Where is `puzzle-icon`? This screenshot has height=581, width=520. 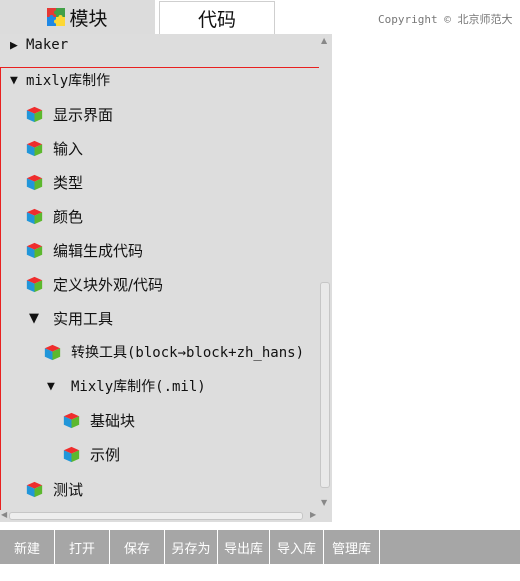 puzzle-icon is located at coordinates (56, 17).